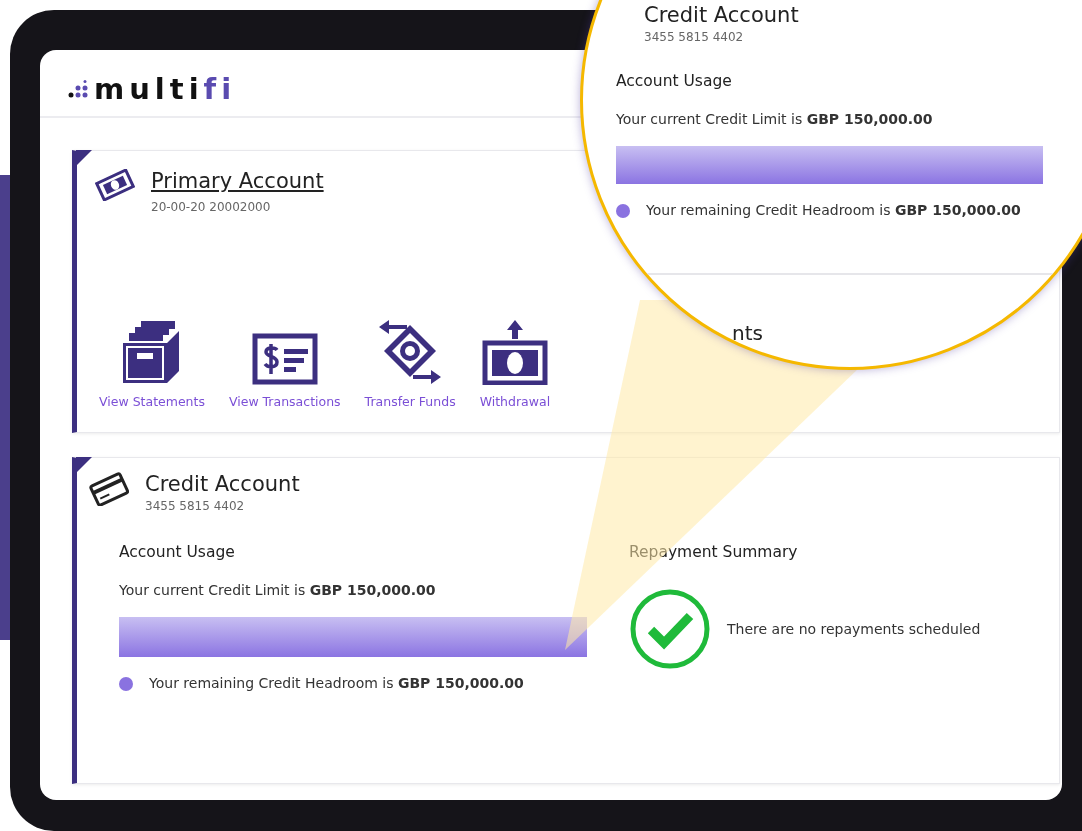 This screenshot has height=831, width=1082. Describe the element at coordinates (410, 402) in the screenshot. I see `action-link: Transfer Funds` at that location.